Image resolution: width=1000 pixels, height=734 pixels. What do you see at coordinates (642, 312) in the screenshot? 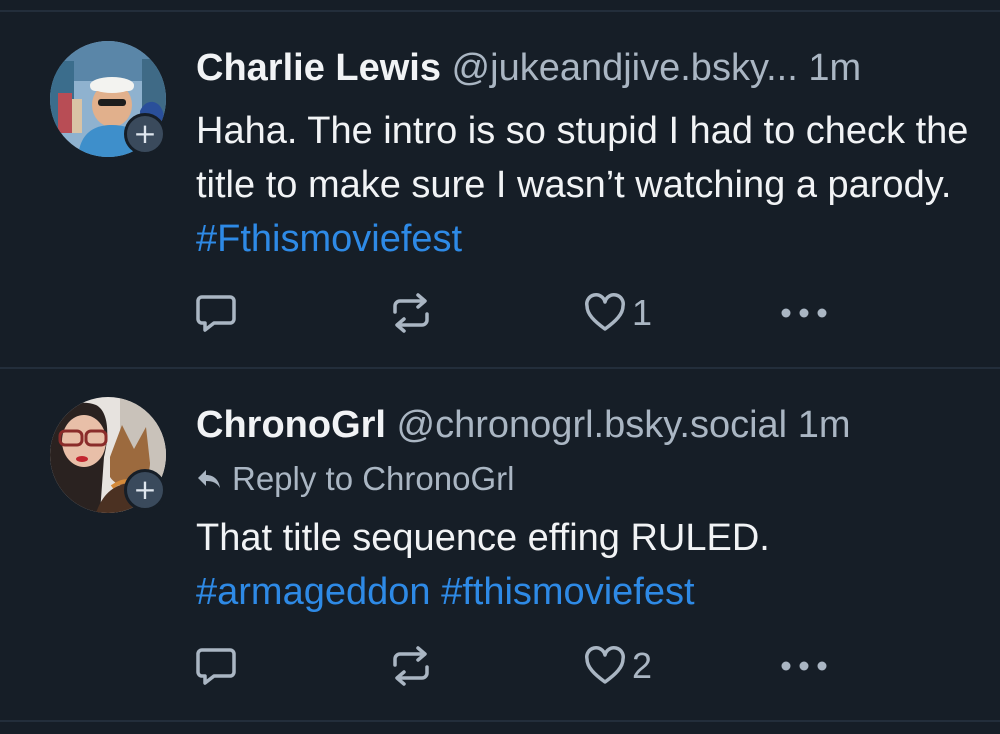
I see `like-count: 1` at bounding box center [642, 312].